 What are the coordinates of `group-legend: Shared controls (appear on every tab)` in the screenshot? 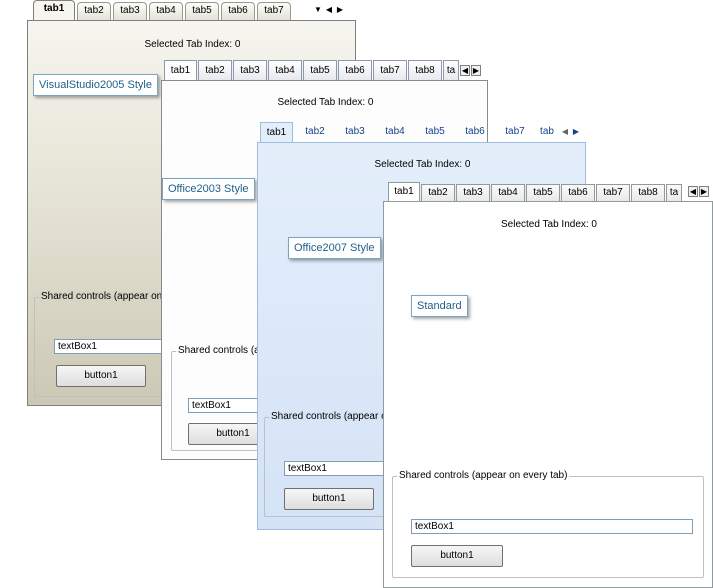 It's located at (483, 475).